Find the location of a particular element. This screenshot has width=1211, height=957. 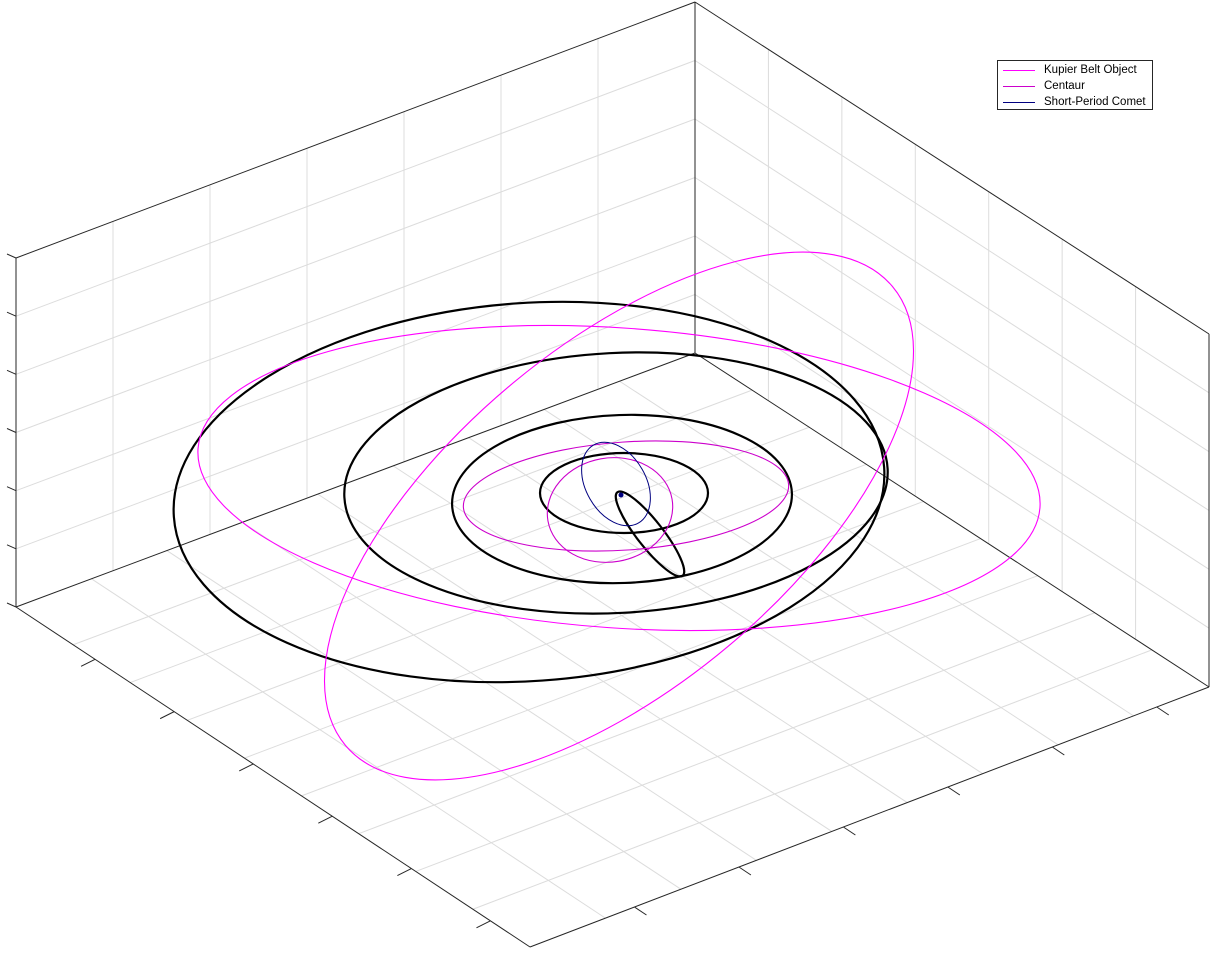

legend-label-comet: Short-Period Comet is located at coordinates (1095, 102).